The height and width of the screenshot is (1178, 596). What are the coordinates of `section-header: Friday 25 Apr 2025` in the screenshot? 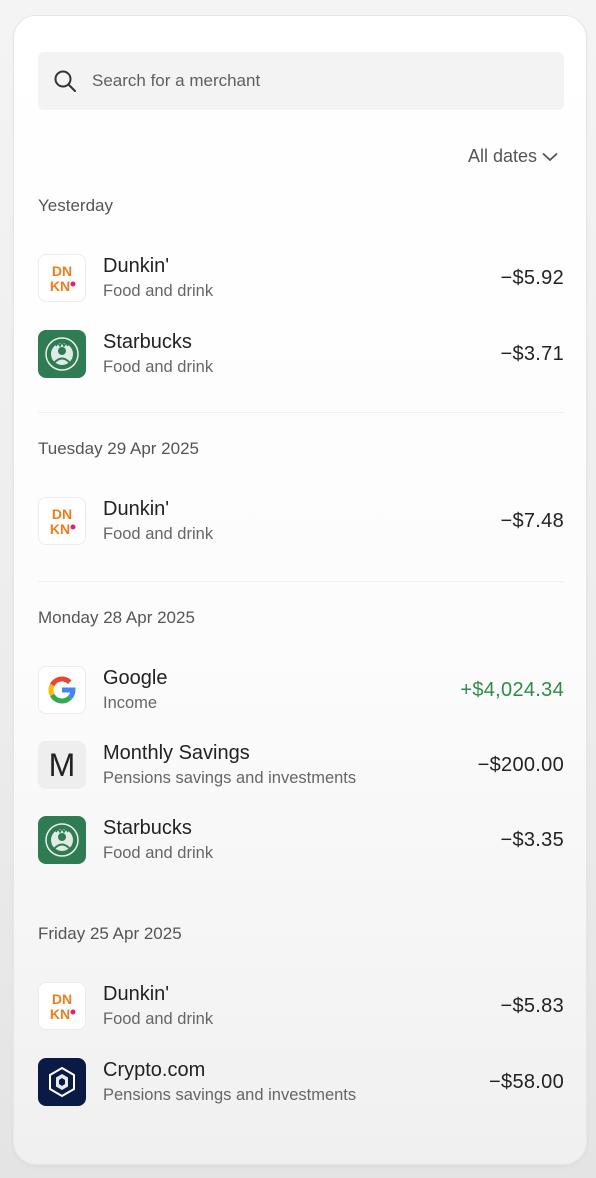 It's located at (110, 933).